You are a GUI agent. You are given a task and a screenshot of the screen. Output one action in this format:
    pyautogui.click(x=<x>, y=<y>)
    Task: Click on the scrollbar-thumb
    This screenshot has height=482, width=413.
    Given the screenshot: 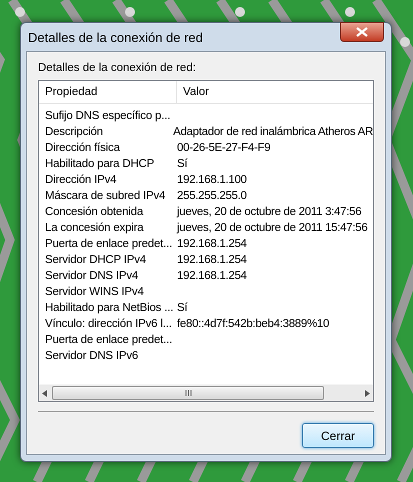 What is the action you would take?
    pyautogui.click(x=188, y=393)
    